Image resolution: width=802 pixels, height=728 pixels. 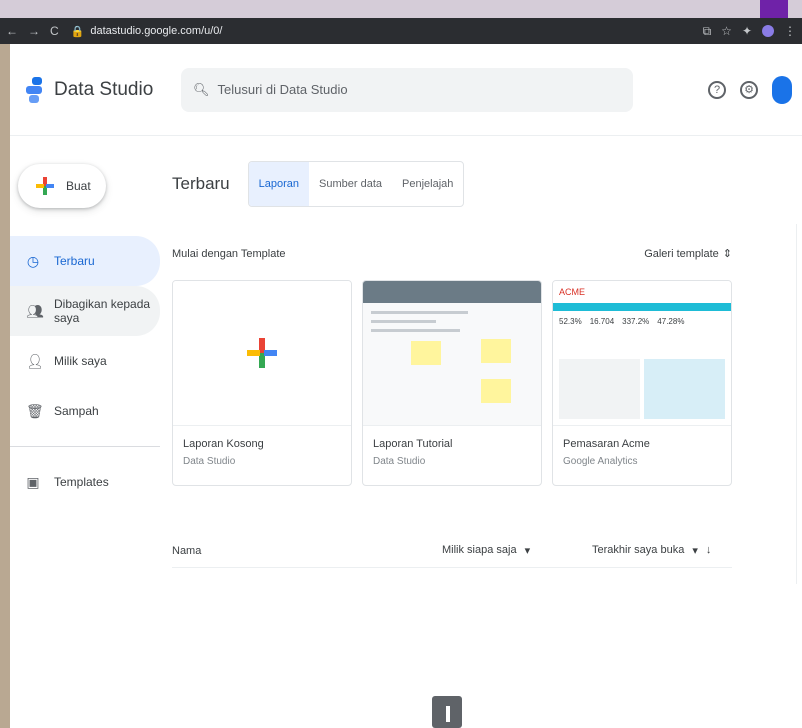 I want to click on reload-icon: C, so click(x=54, y=31).